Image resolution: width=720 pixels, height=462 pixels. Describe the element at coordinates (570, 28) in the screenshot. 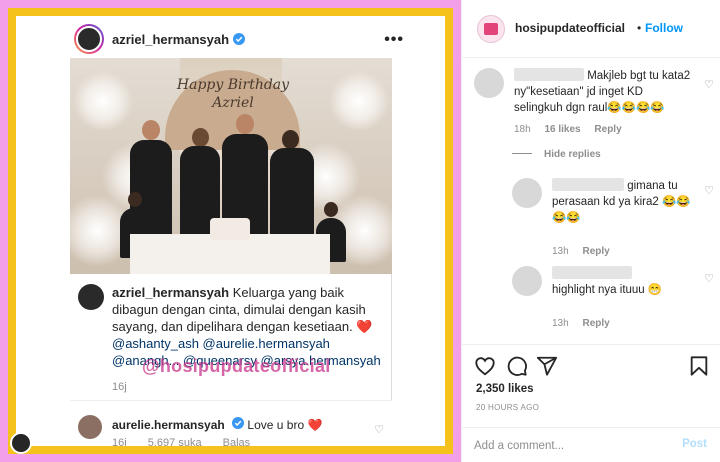

I see `account-username: hosipupdateofficial` at that location.